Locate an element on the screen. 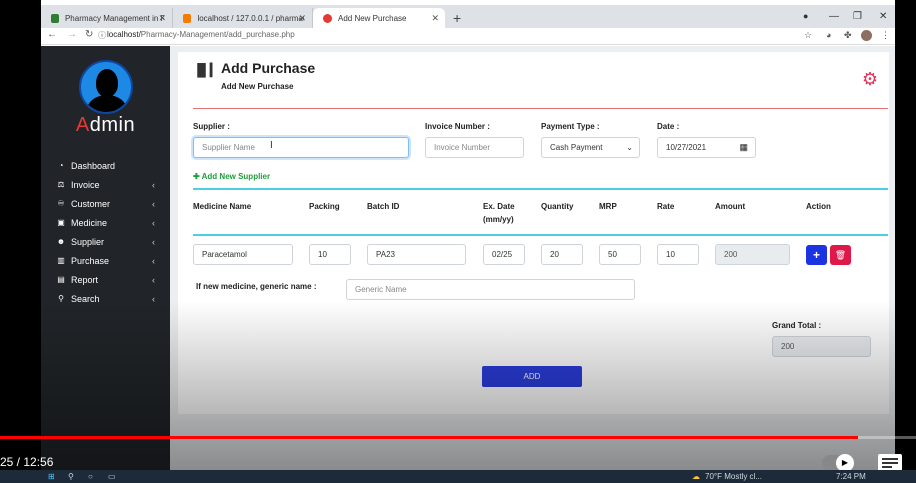  chevron-down-icon: ⌄ is located at coordinates (629, 147).